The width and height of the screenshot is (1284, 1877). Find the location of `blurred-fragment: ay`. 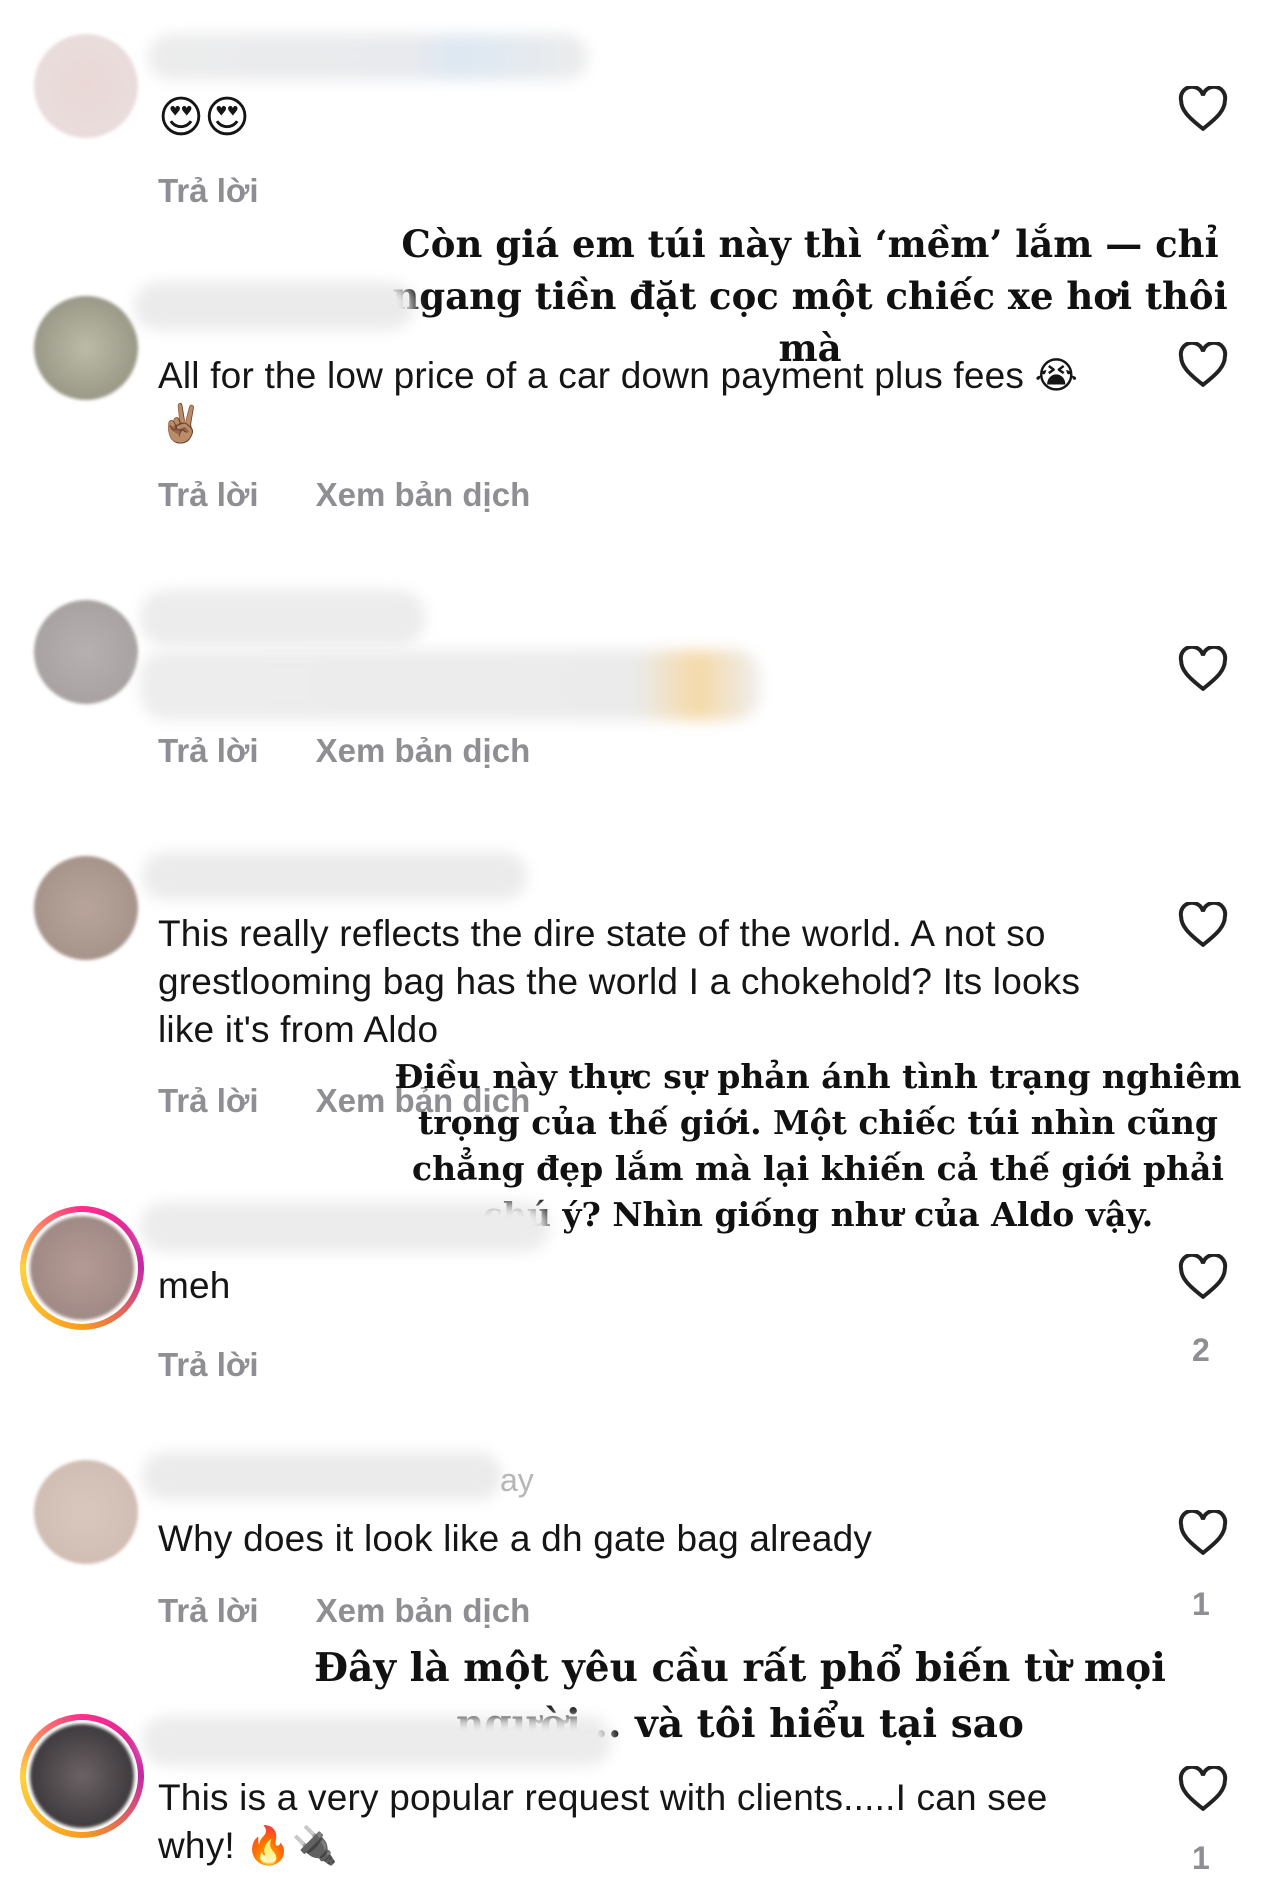

blurred-fragment: ay is located at coordinates (517, 1480).